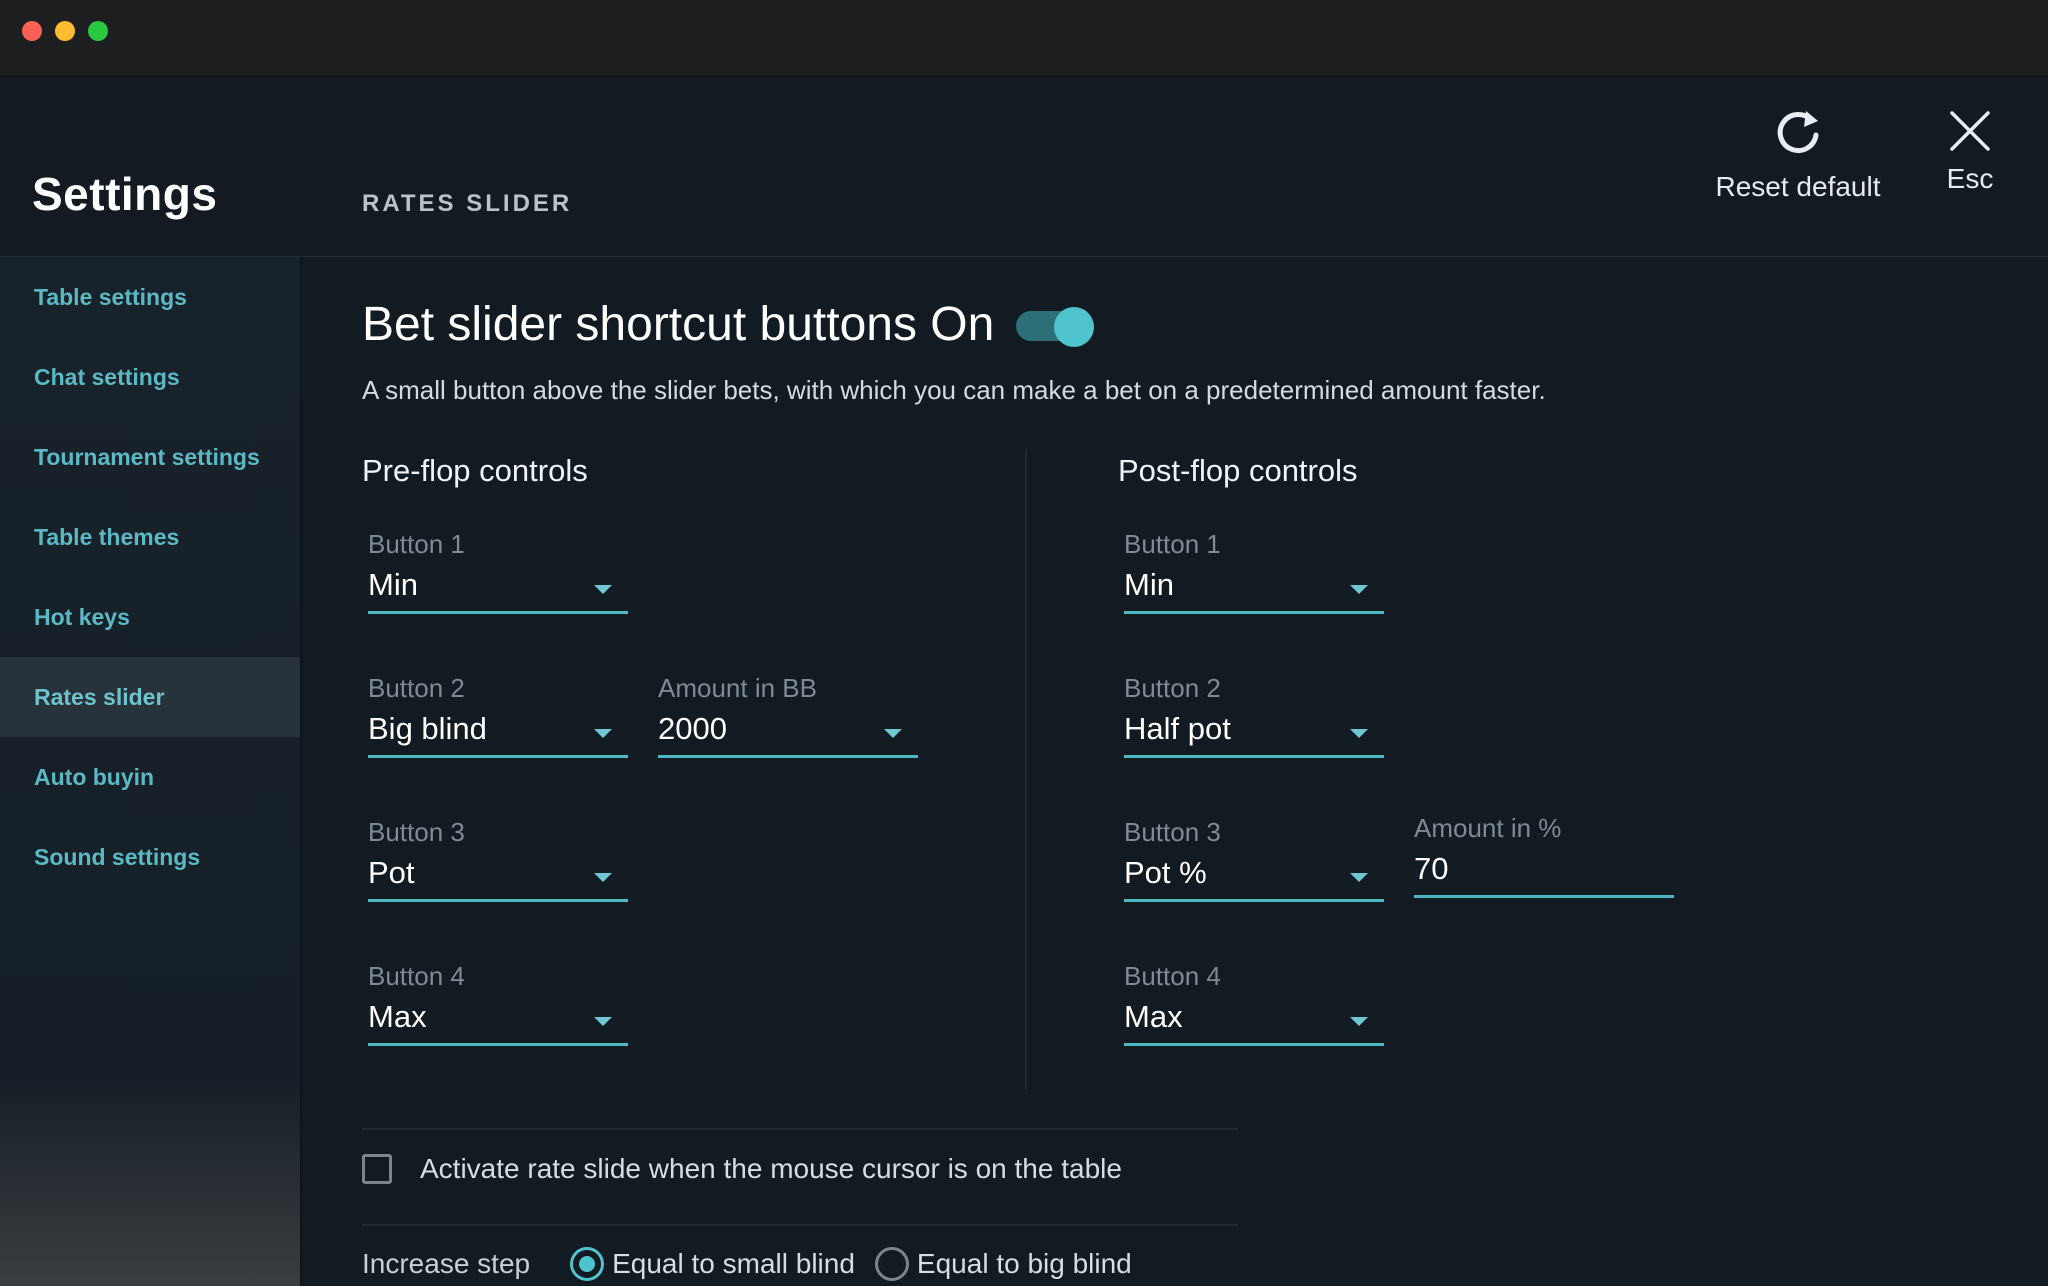  I want to click on preflop-button-4-select: Button 4 Max, so click(498, 1003).